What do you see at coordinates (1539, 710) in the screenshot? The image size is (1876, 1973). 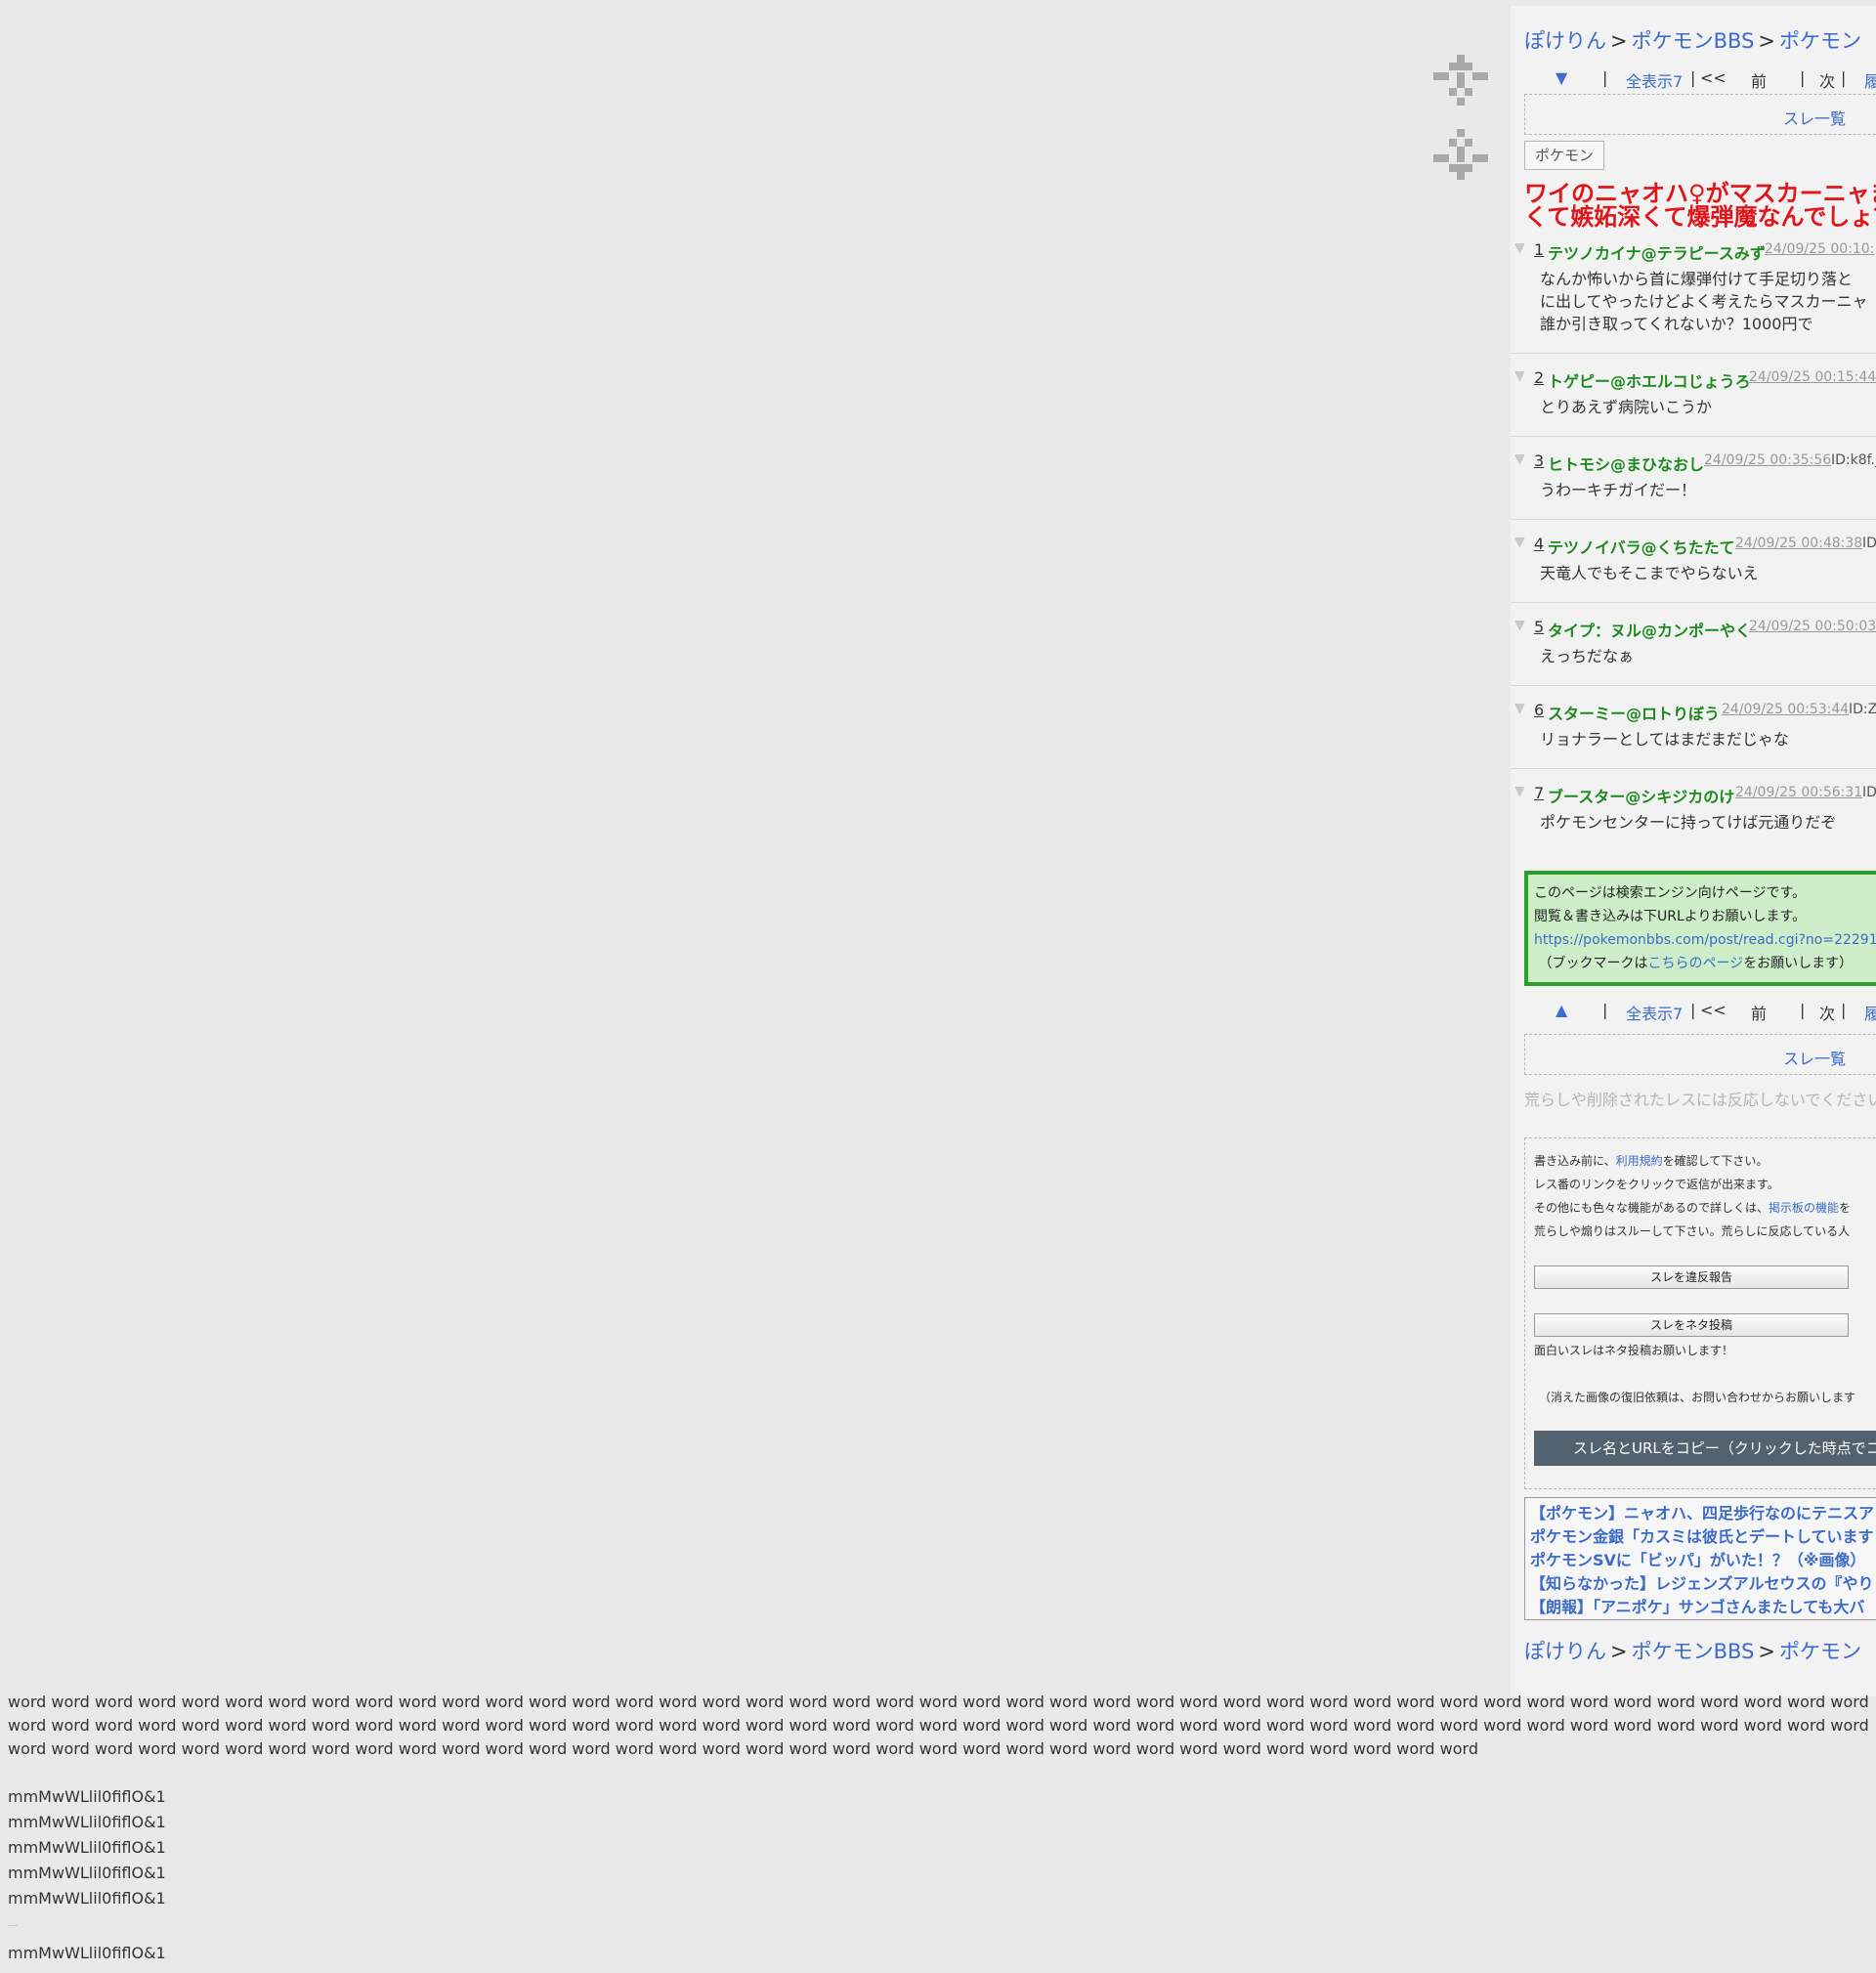 I see `post-number-link: 6` at bounding box center [1539, 710].